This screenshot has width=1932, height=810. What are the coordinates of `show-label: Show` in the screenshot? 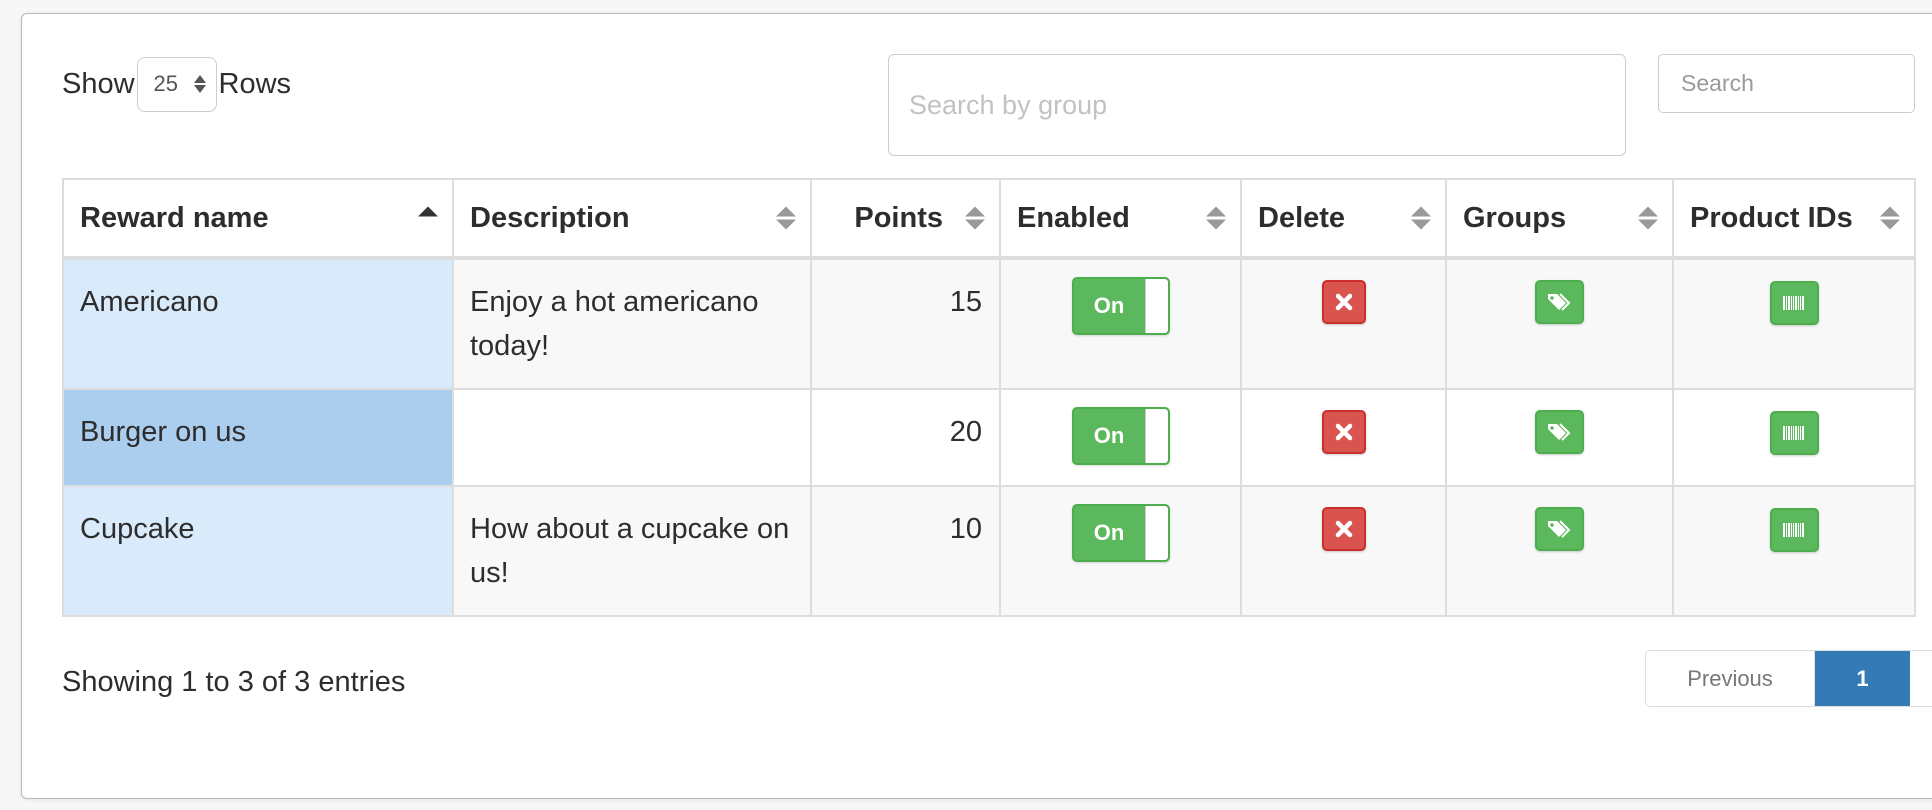 It's located at (98, 83).